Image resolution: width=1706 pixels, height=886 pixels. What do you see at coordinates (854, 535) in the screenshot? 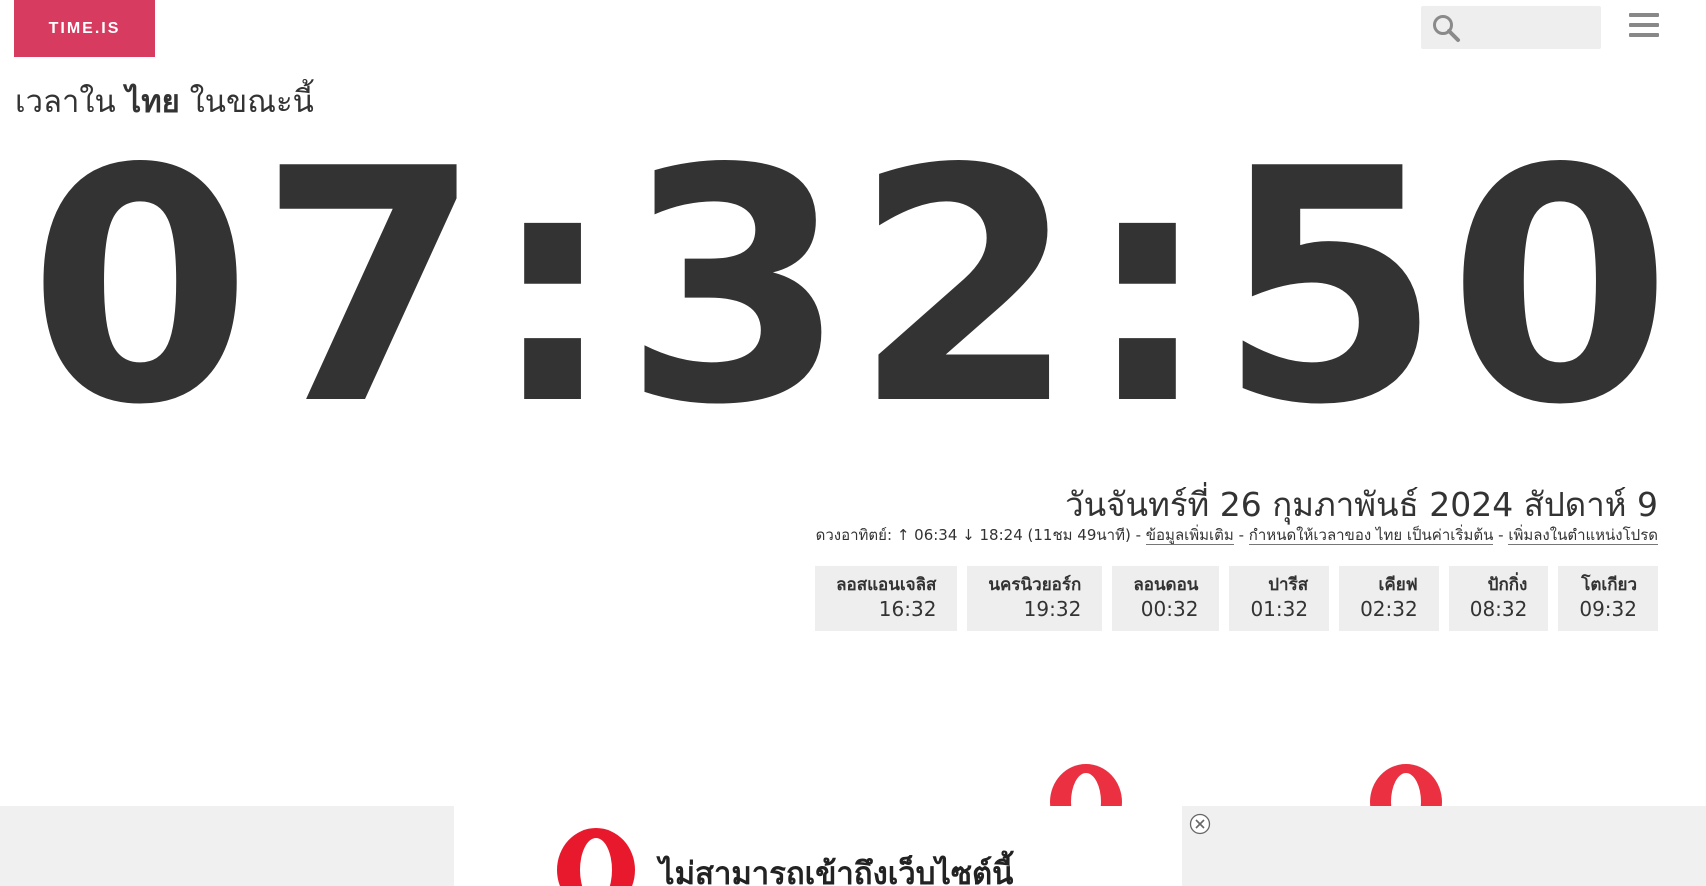
I see `sun-label: ดวงอาทิตย์:` at bounding box center [854, 535].